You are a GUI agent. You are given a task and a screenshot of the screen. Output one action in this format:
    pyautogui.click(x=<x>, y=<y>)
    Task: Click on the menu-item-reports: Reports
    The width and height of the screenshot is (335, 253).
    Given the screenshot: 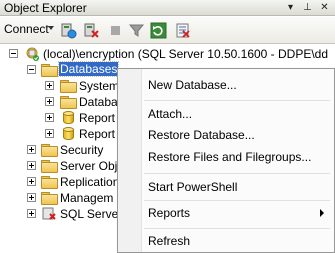 What is the action you would take?
    pyautogui.click(x=226, y=213)
    